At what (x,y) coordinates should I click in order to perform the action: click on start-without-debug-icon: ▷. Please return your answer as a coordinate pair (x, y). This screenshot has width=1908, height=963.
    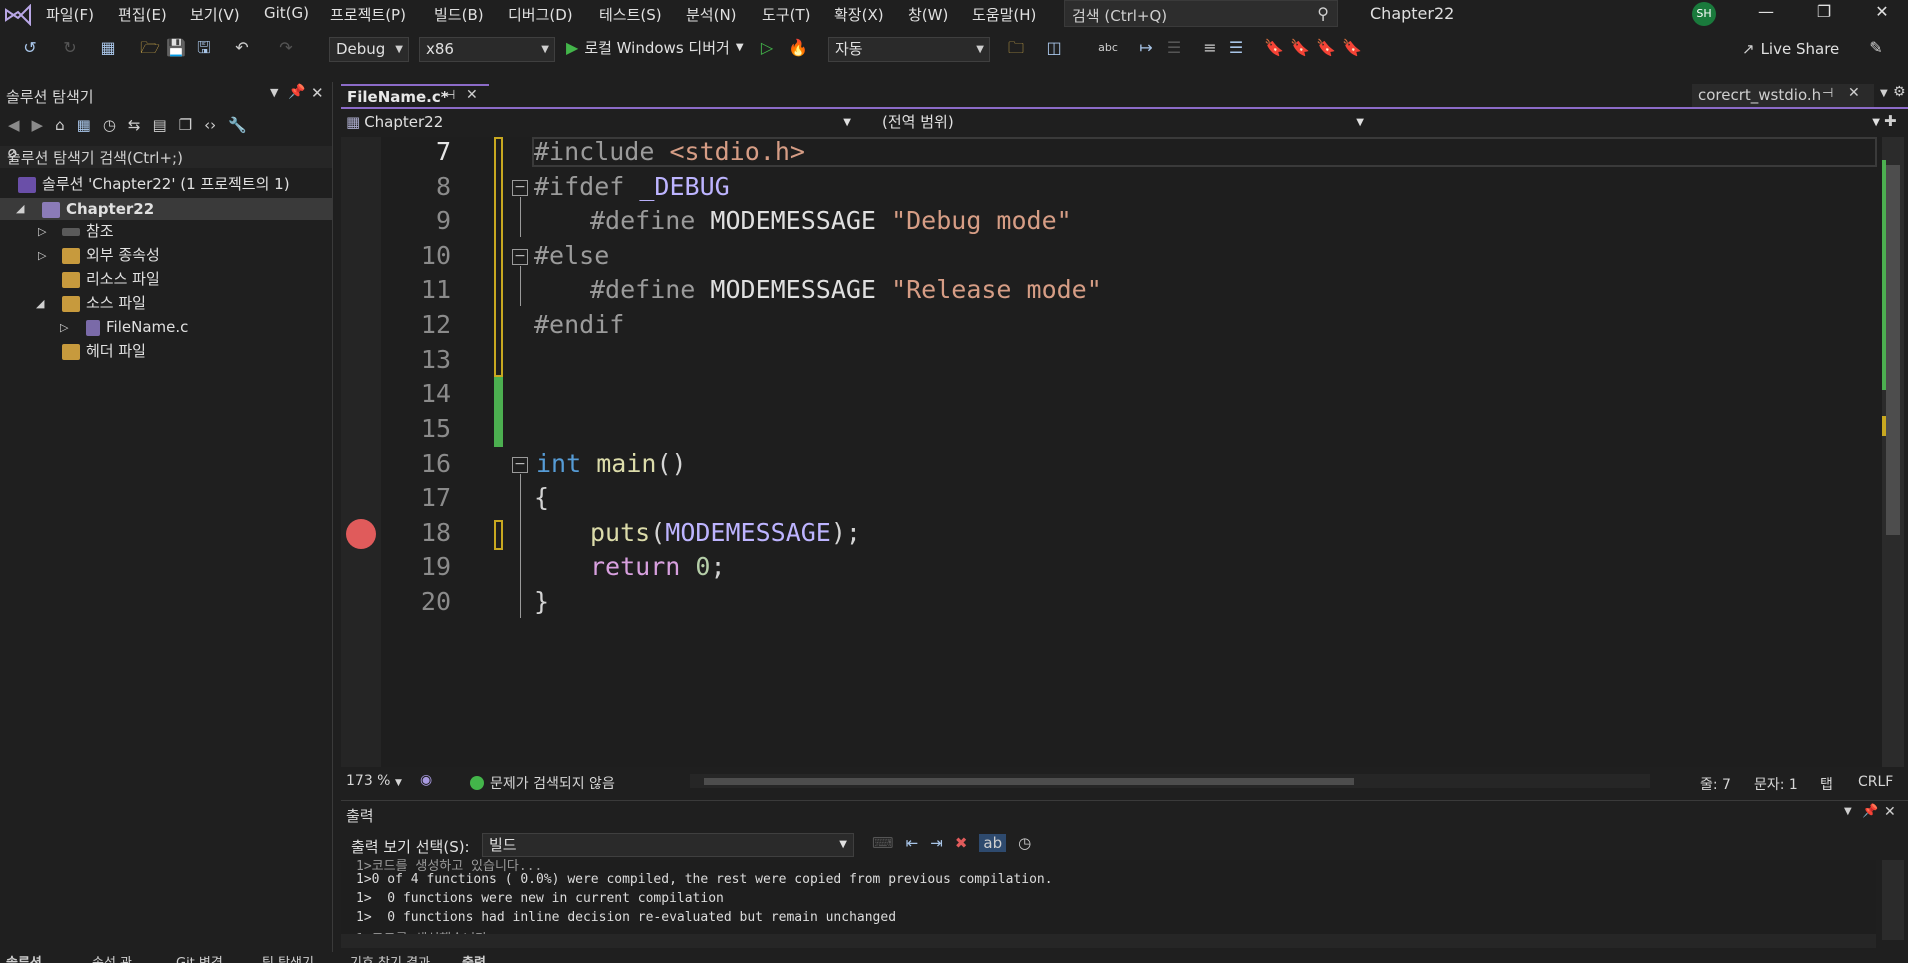
    Looking at the image, I should click on (767, 48).